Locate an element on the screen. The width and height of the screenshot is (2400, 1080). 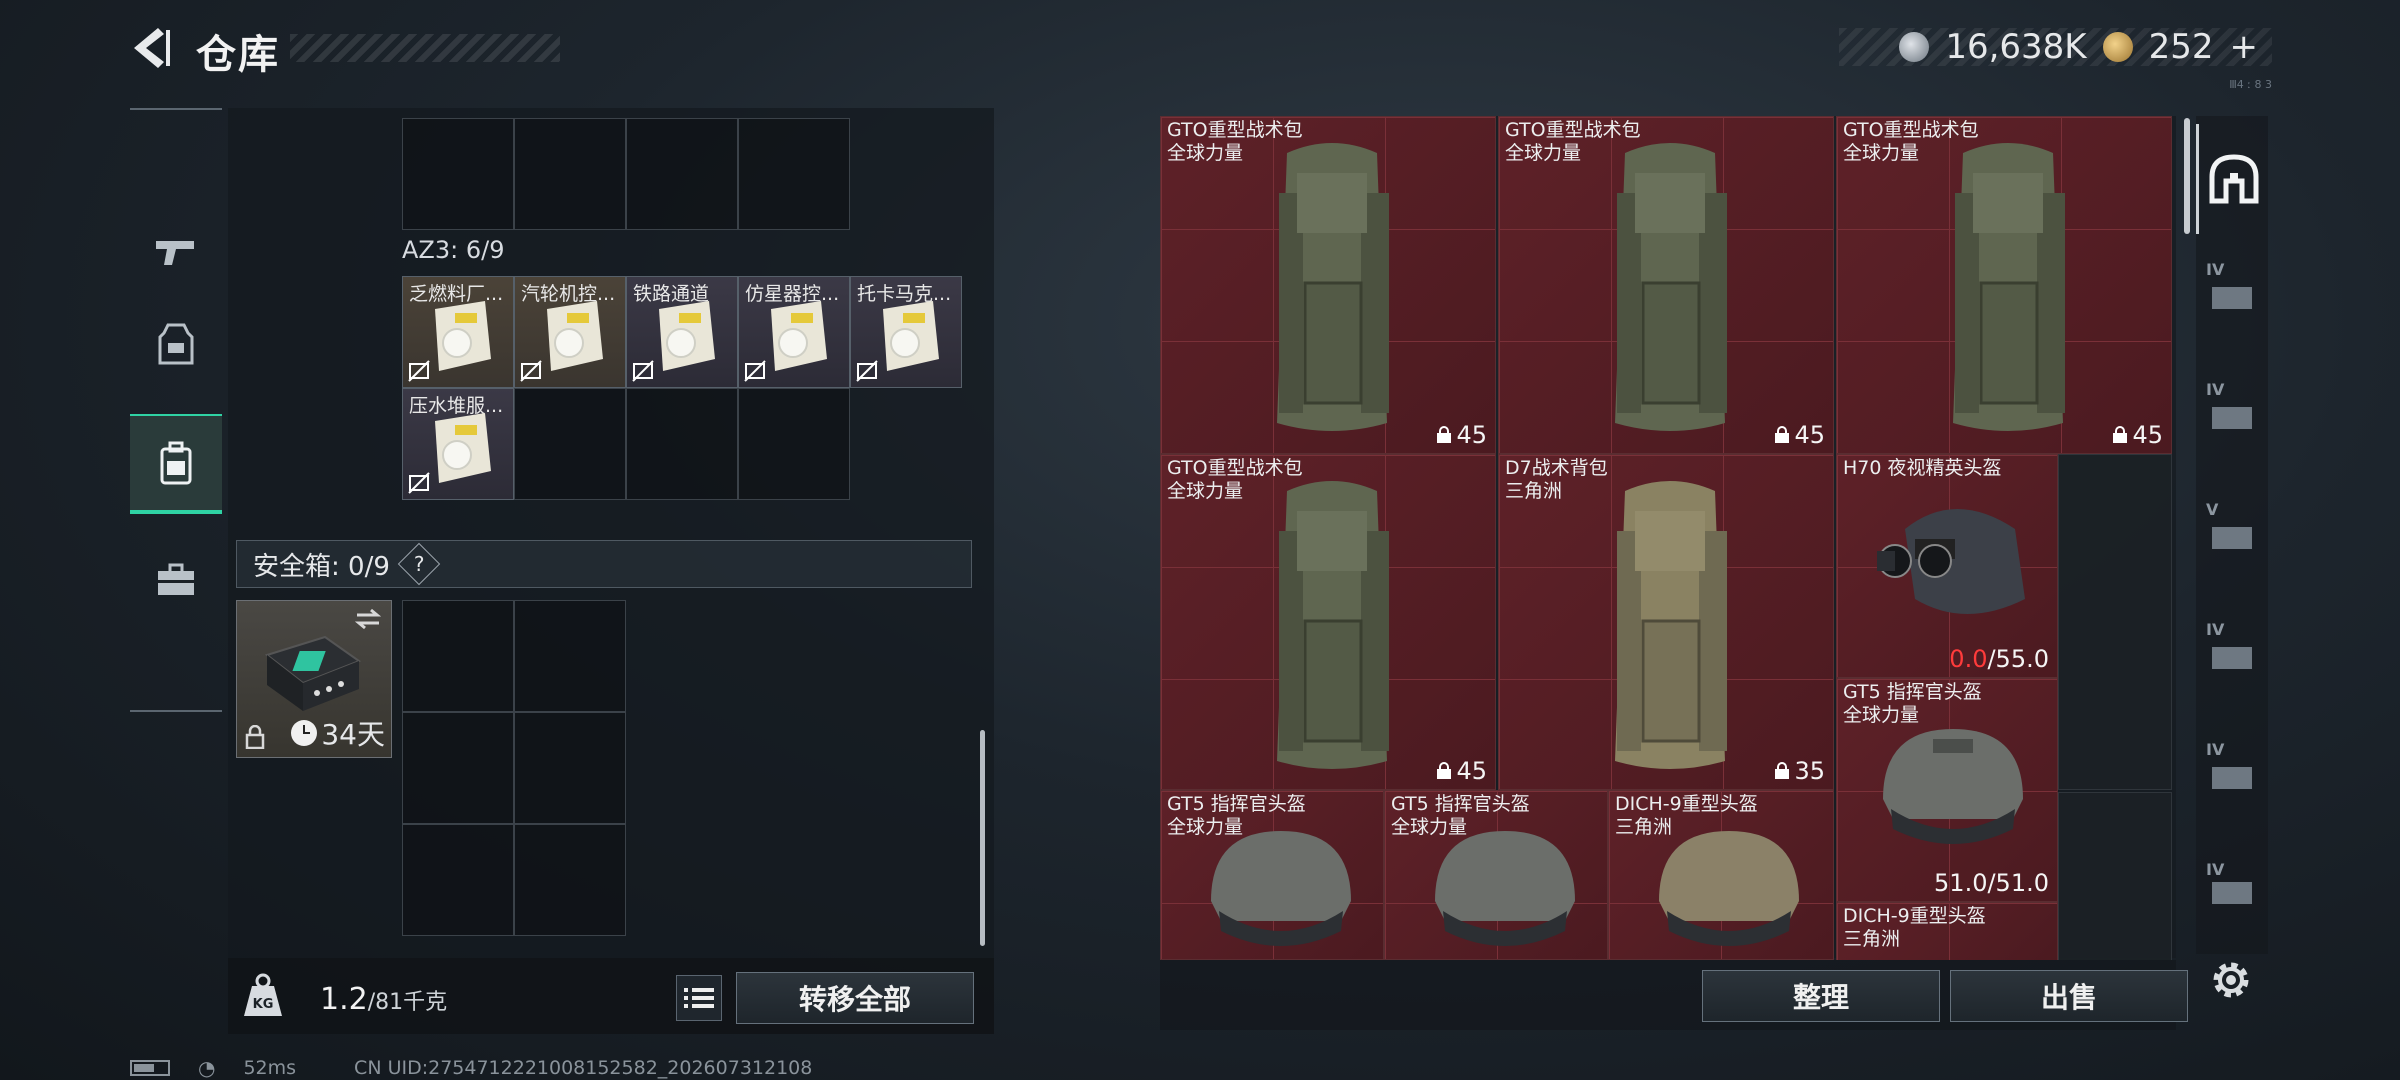
gold-coin-icon is located at coordinates (2117, 47).